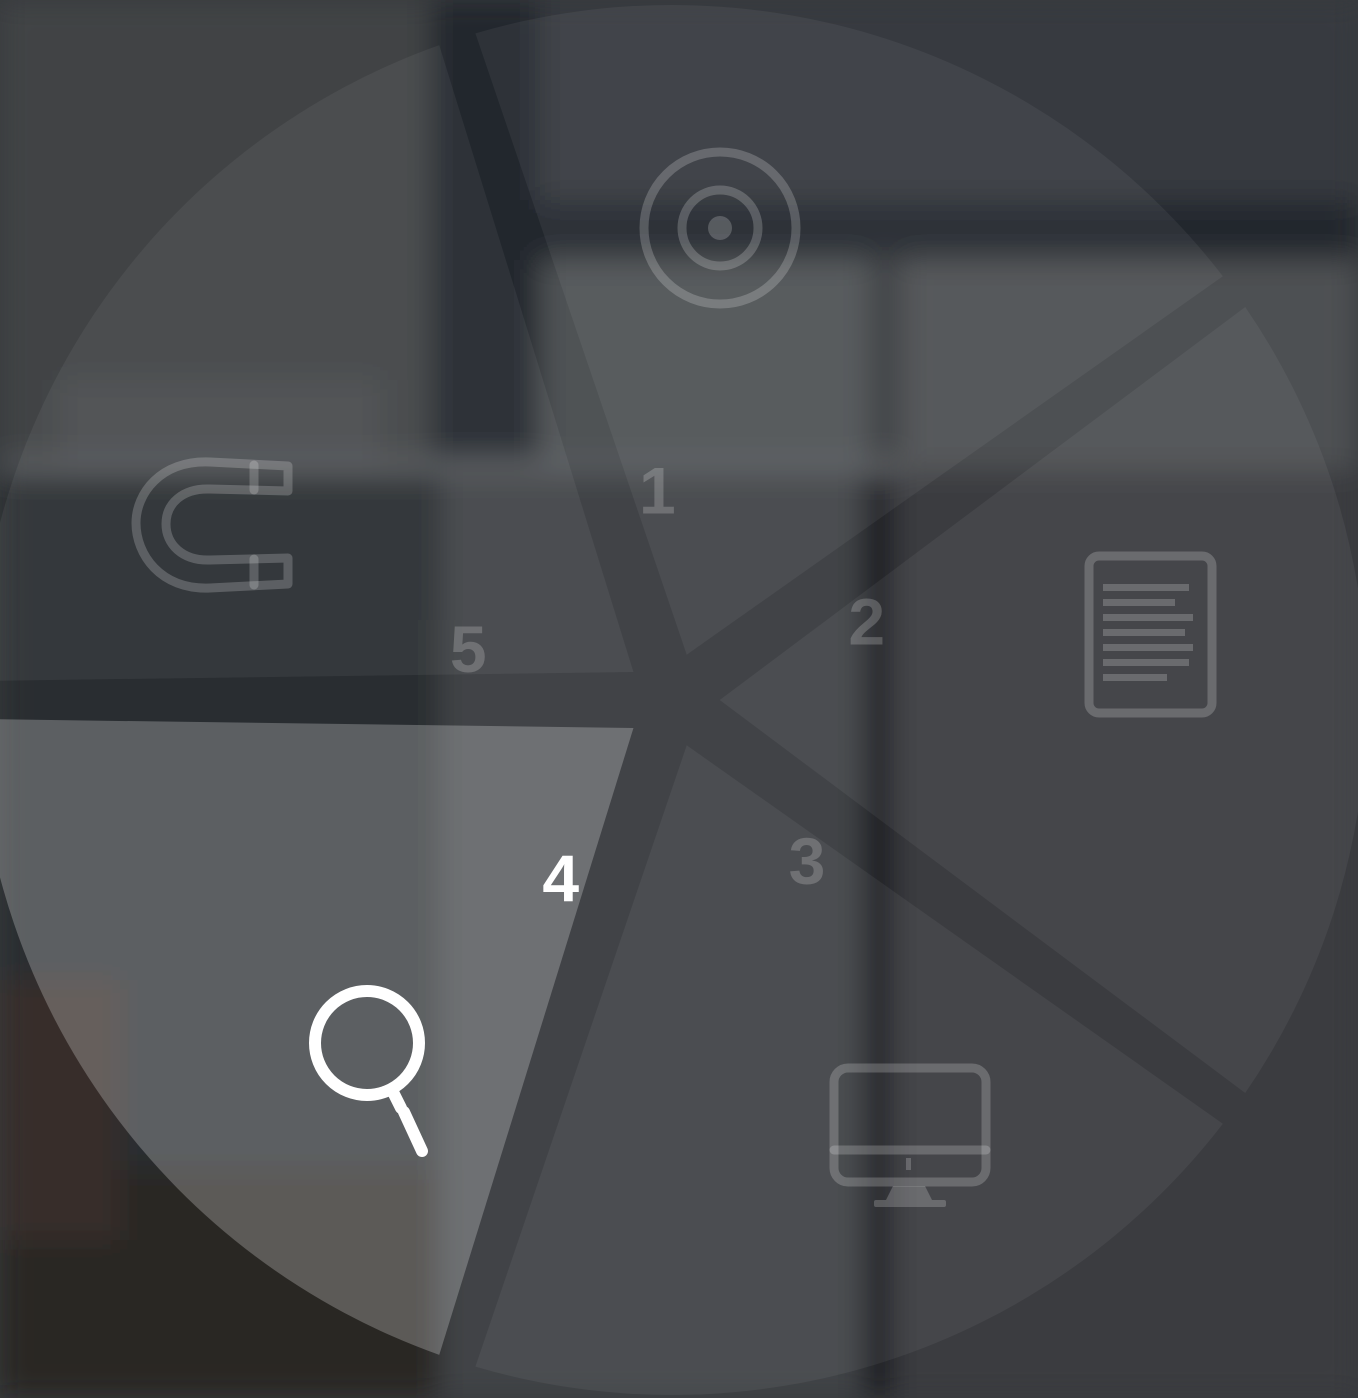 This screenshot has width=1358, height=1398. What do you see at coordinates (866, 621) in the screenshot?
I see `segment-number-2: 2` at bounding box center [866, 621].